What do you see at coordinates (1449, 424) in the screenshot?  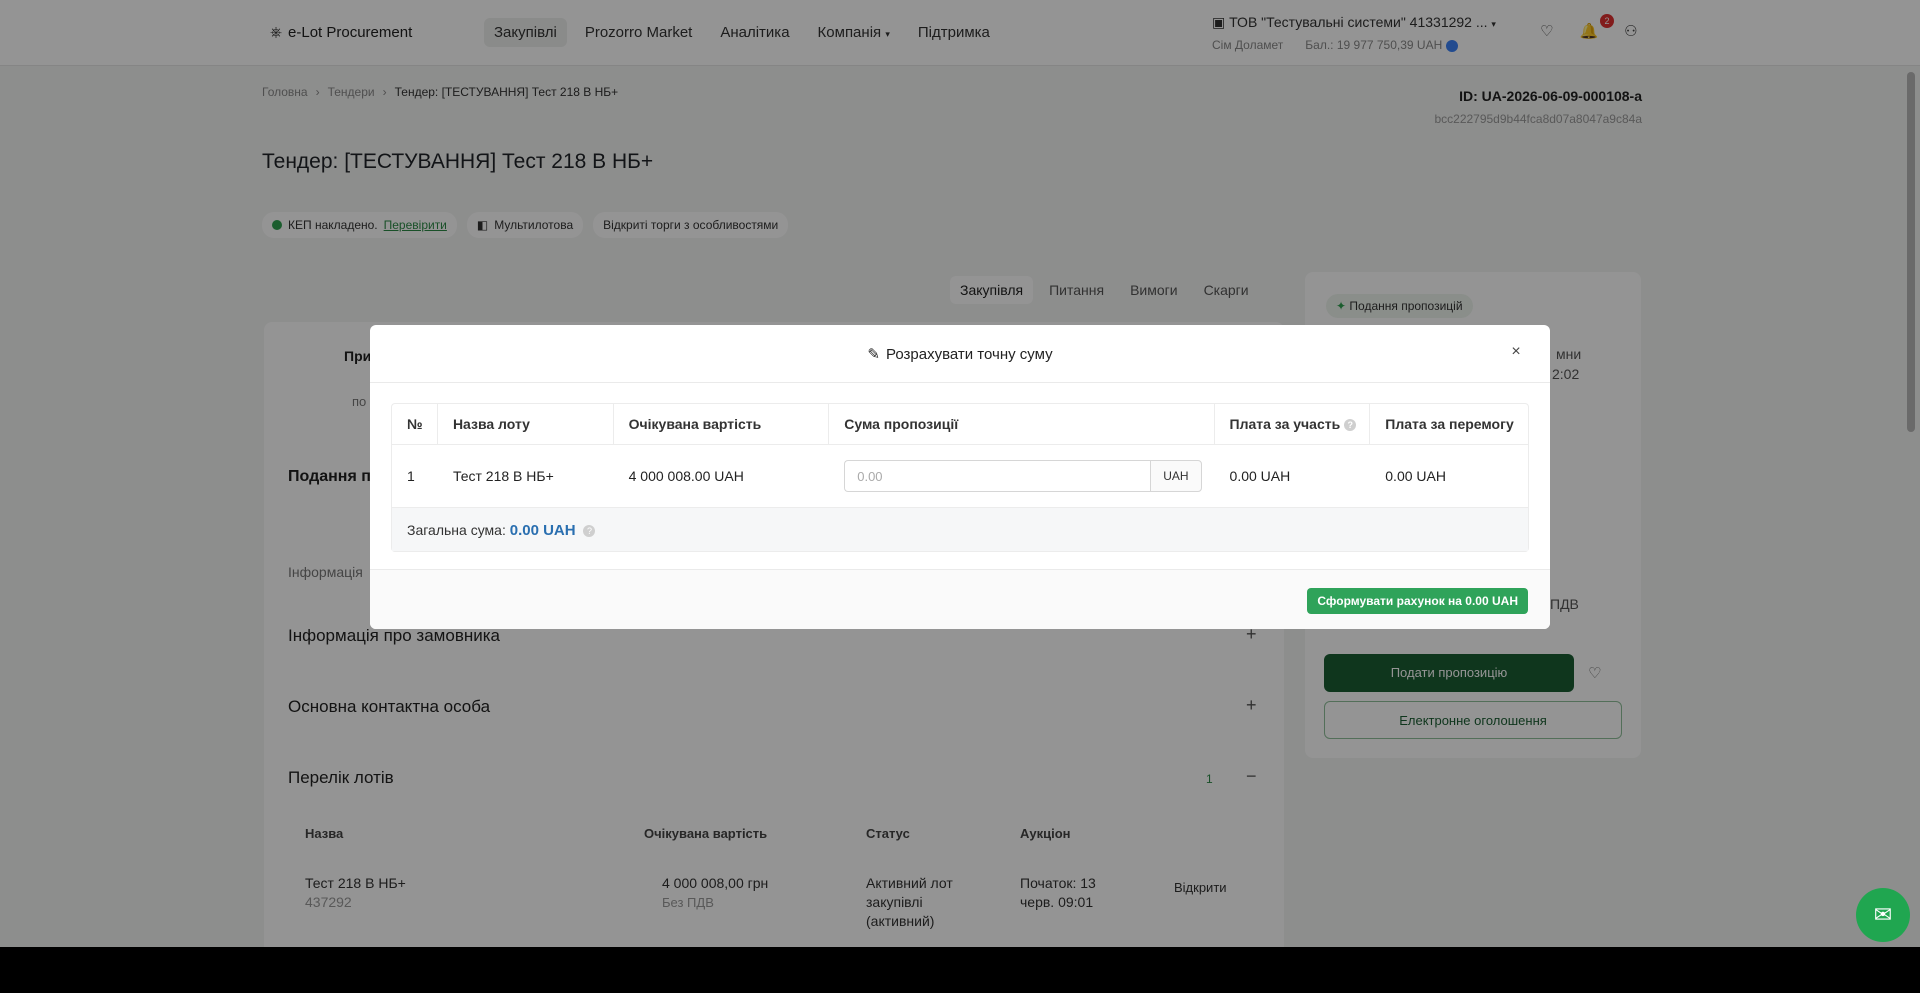 I see `col-win-fee: Плата за перемогу` at bounding box center [1449, 424].